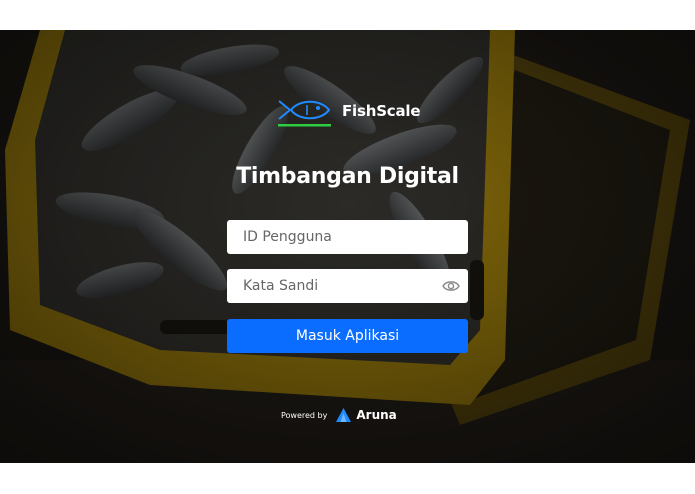  I want to click on user-id-input, so click(347, 237).